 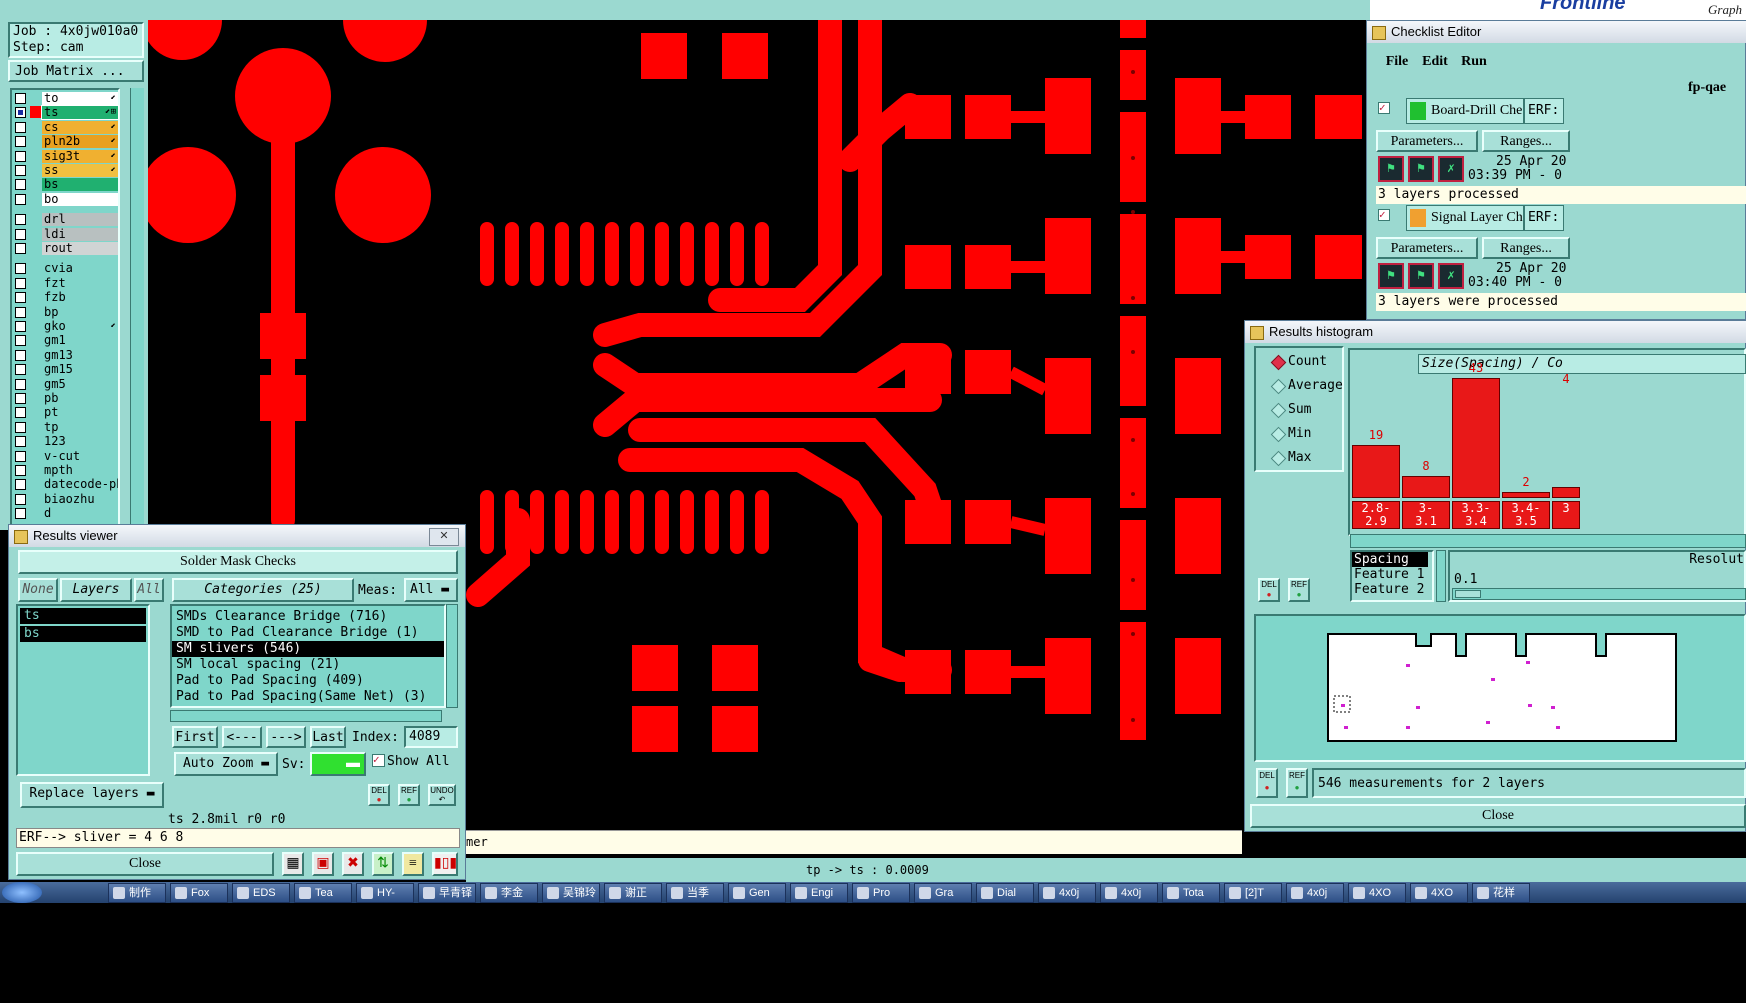 I want to click on toolbar-icon-4: ⇅, so click(x=383, y=864).